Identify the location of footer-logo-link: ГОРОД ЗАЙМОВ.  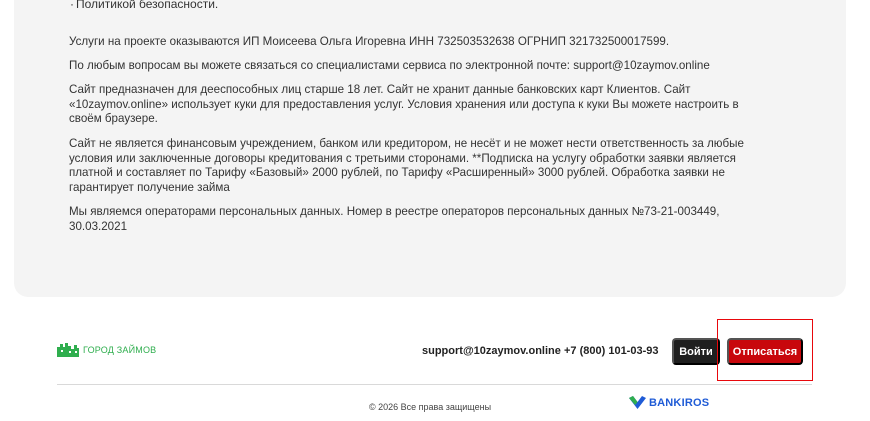
(106, 350).